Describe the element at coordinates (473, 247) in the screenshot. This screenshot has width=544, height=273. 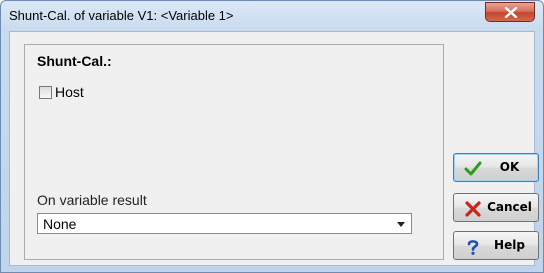
I see `question-icon` at that location.